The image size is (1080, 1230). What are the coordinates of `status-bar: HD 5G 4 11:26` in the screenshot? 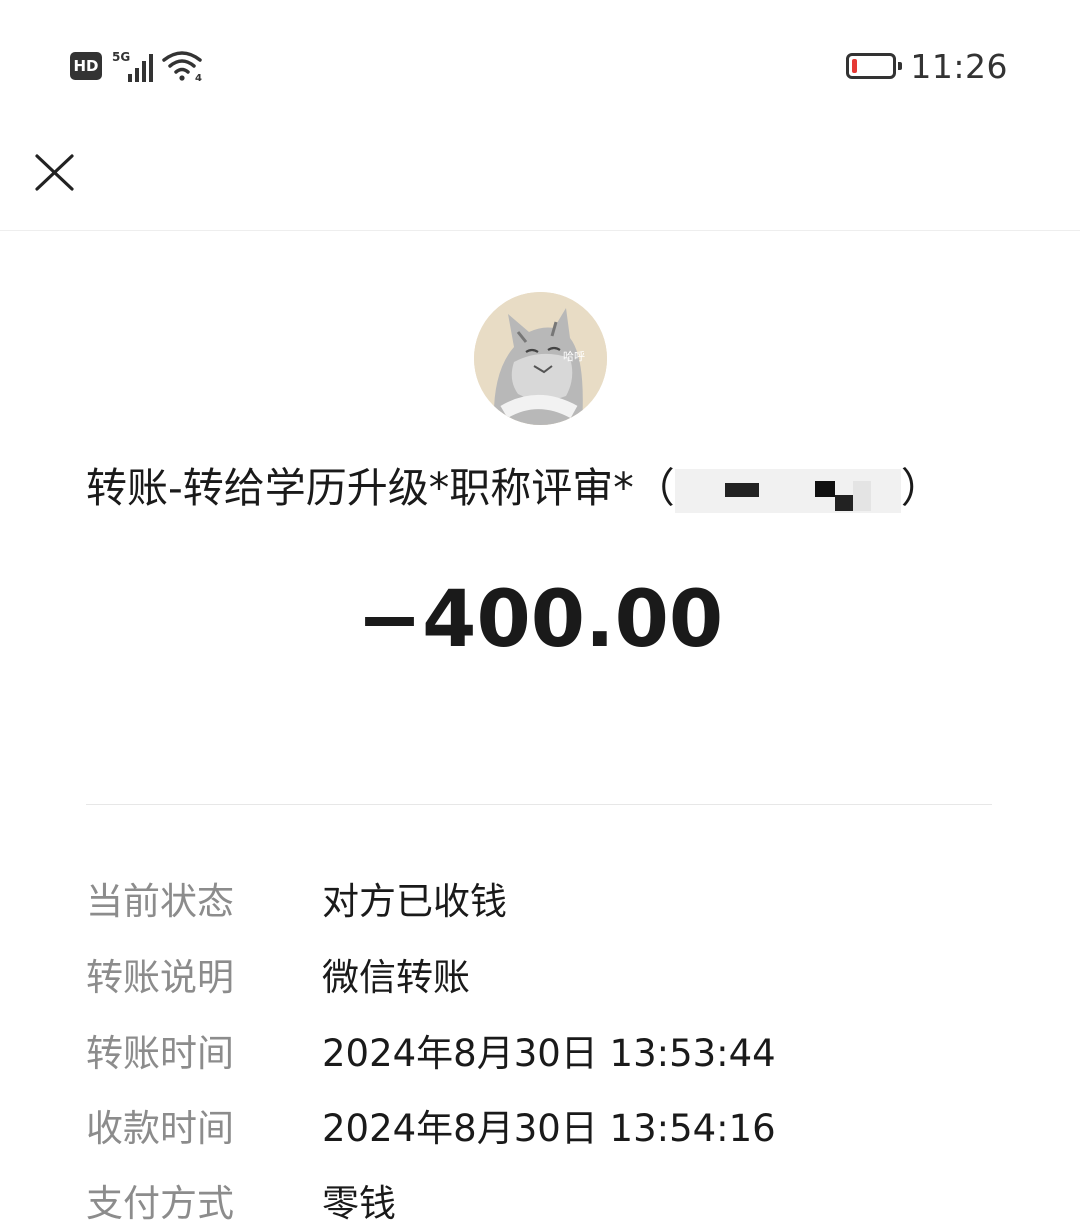 It's located at (540, 65).